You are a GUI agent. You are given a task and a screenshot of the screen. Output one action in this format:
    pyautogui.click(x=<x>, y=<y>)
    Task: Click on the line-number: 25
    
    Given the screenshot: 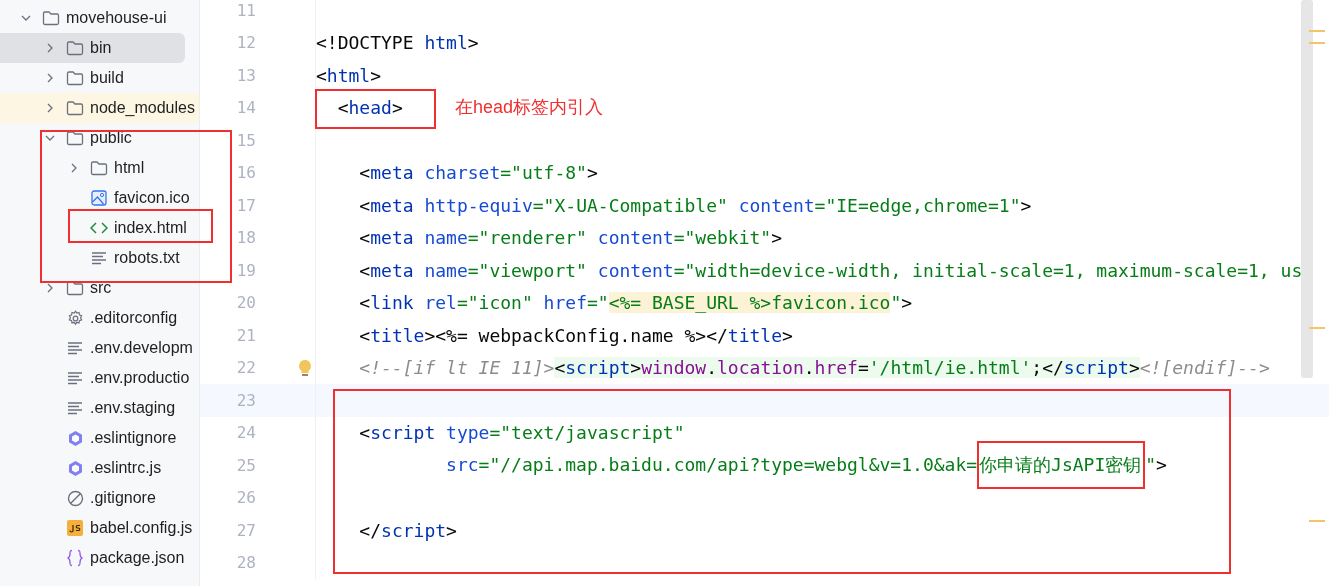 What is the action you would take?
    pyautogui.click(x=245, y=465)
    